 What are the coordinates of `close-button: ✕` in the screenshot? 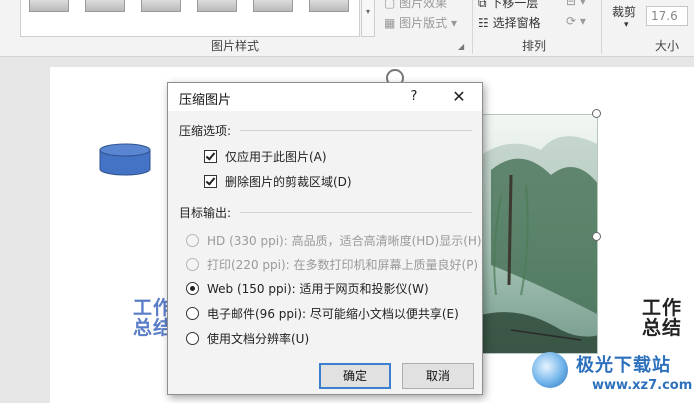 It's located at (459, 97).